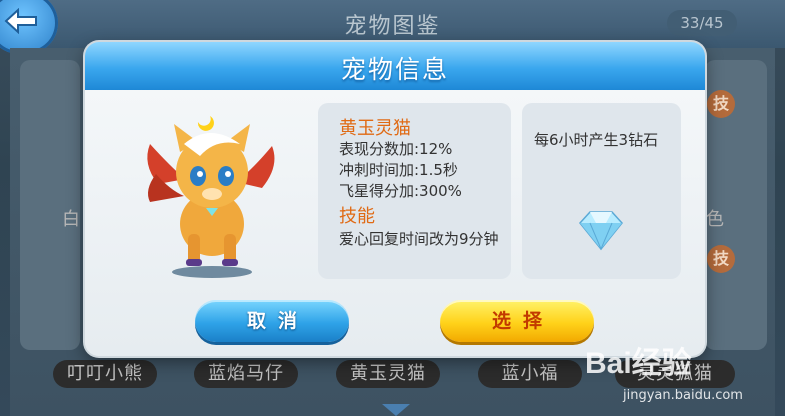  What do you see at coordinates (105, 374) in the screenshot?
I see `pet-name-label: 叮叮小熊` at bounding box center [105, 374].